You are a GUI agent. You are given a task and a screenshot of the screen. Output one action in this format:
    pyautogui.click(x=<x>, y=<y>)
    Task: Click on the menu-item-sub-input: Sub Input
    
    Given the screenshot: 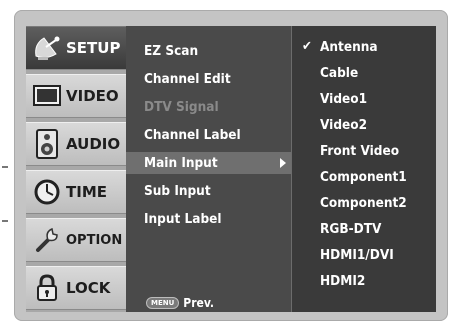 What is the action you would take?
    pyautogui.click(x=208, y=191)
    